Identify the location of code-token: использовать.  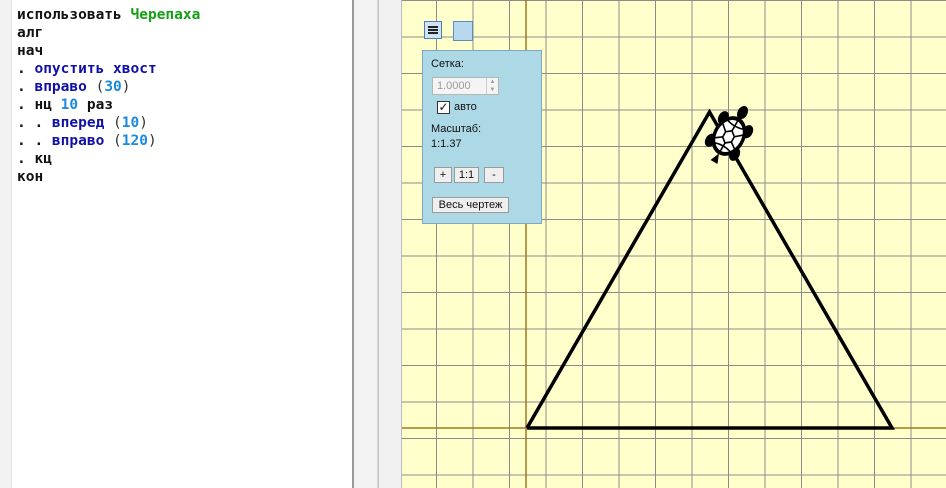
(74, 15).